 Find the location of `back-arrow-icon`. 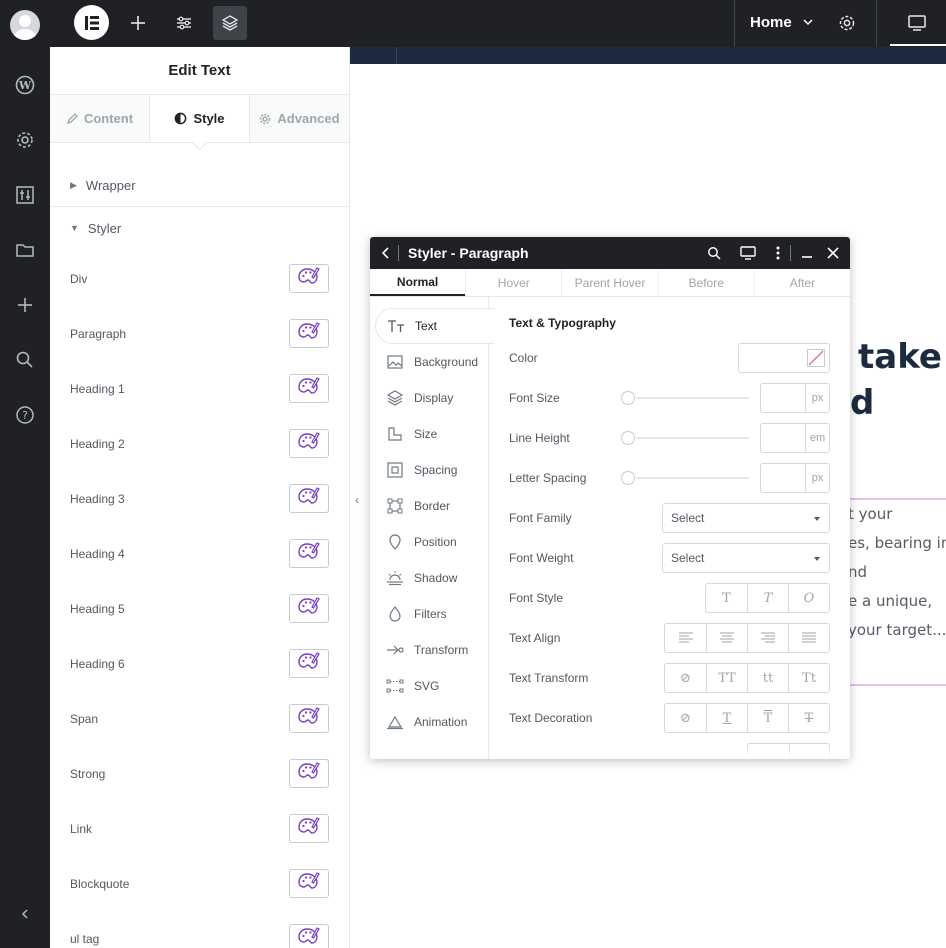

back-arrow-icon is located at coordinates (386, 253).